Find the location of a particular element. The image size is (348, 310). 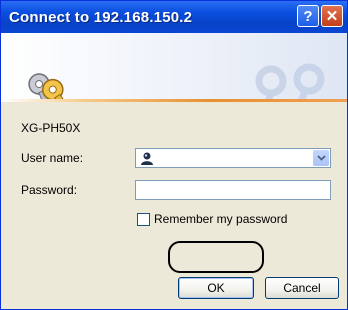

ok-button: OK is located at coordinates (216, 288).